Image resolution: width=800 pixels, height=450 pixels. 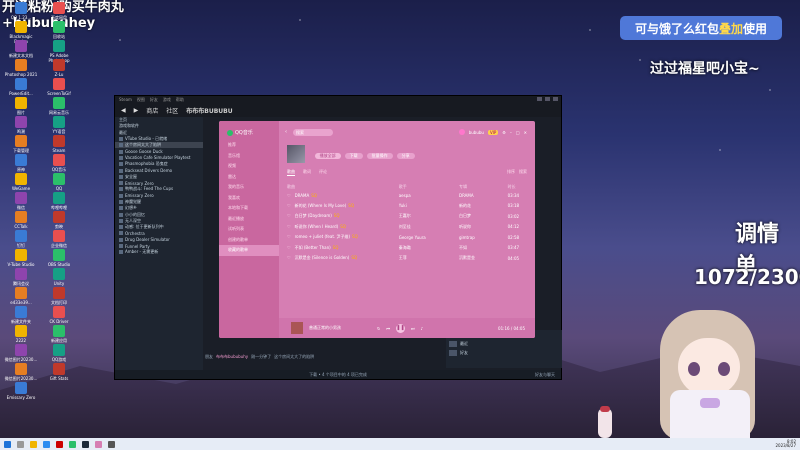 What do you see at coordinates (545, 375) in the screenshot?
I see `friends-chat-button: 好友与聊天` at bounding box center [545, 375].